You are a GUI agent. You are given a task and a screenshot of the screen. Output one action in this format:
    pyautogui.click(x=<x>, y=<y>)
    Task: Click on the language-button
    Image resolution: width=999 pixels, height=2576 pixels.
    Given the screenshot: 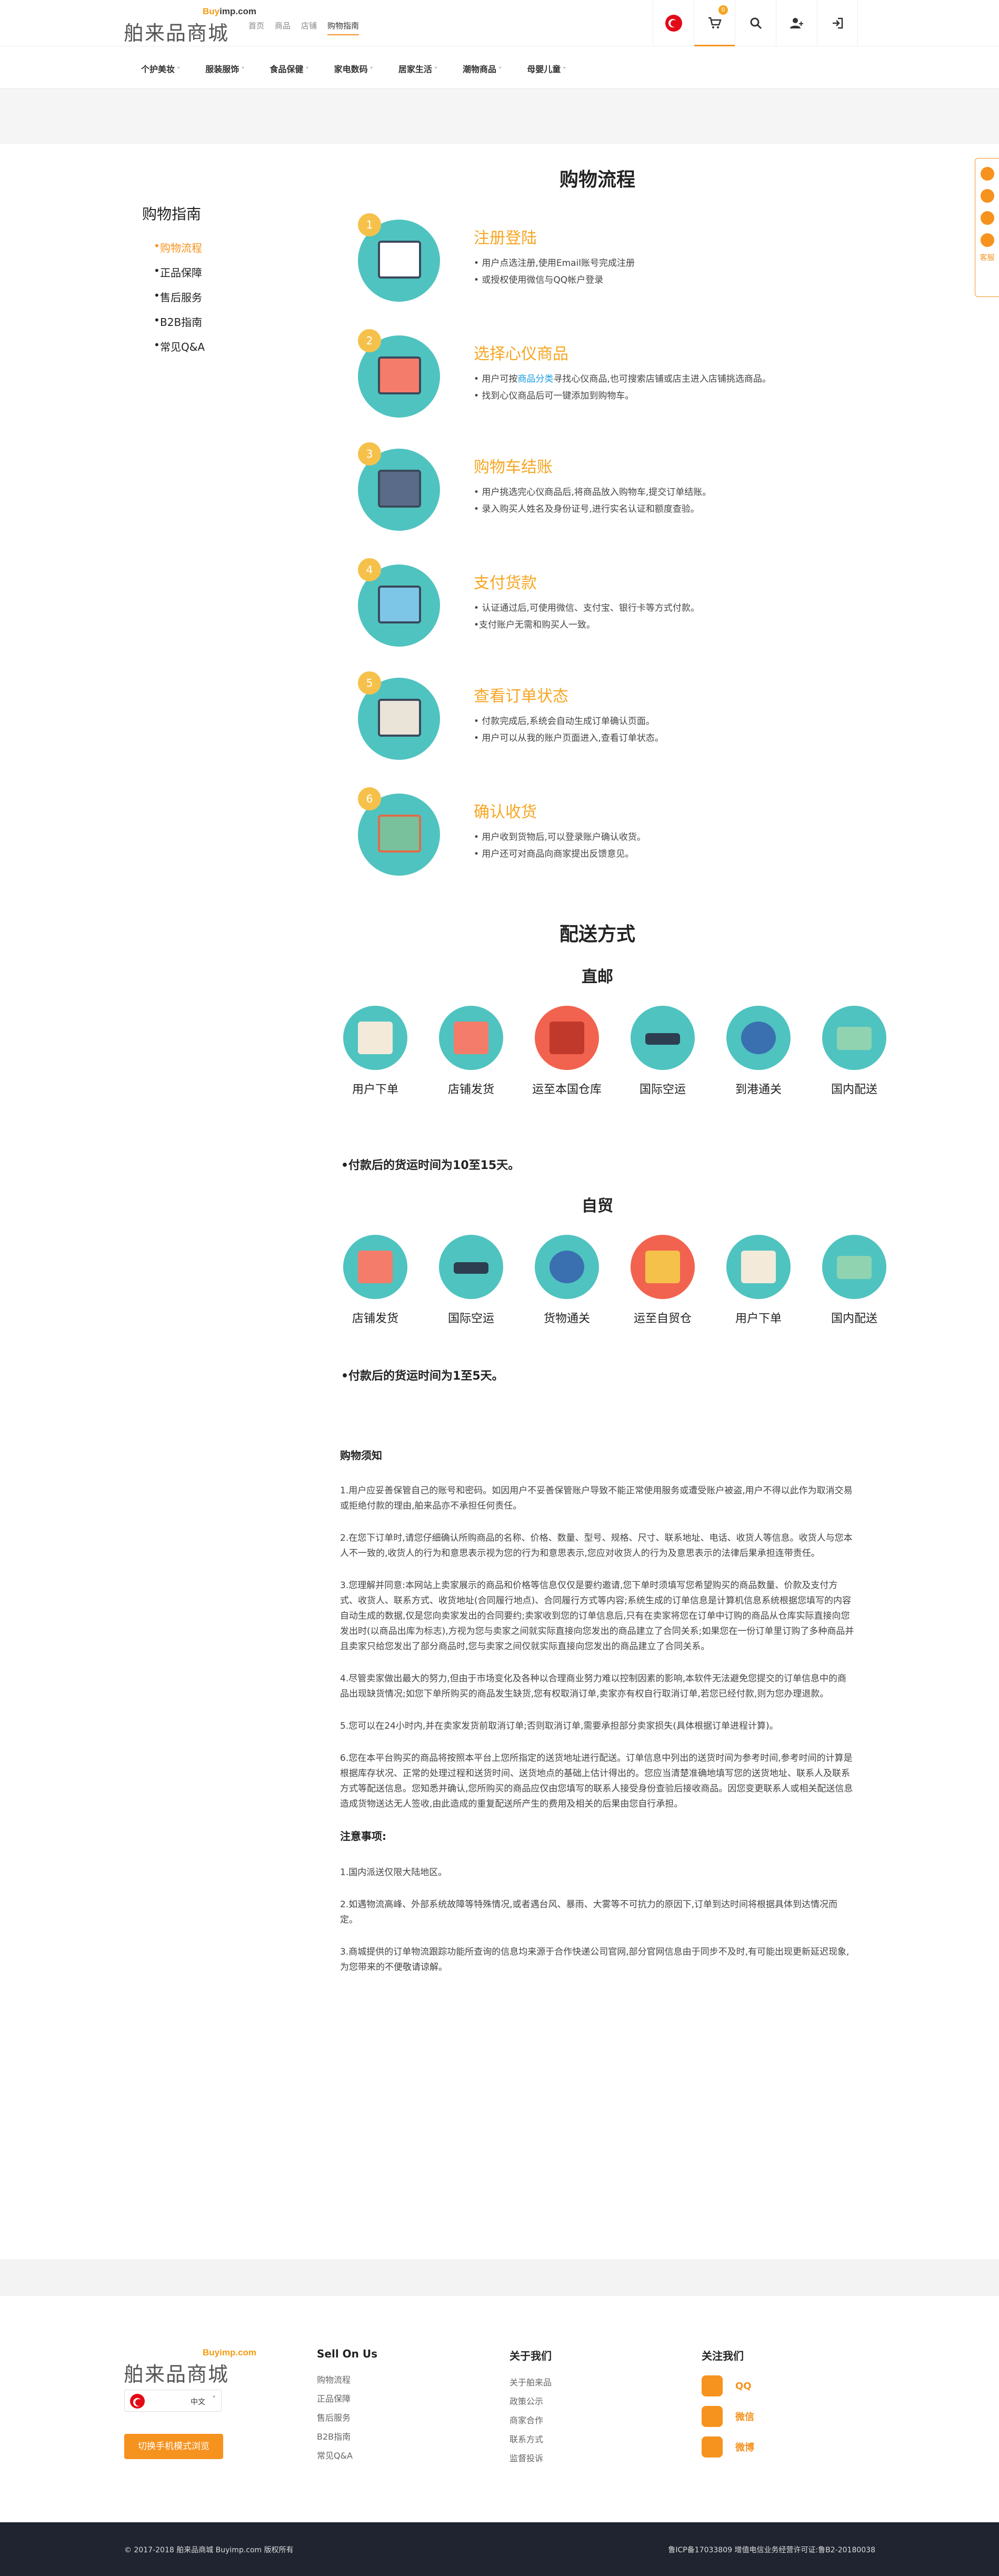 What is the action you would take?
    pyautogui.click(x=673, y=23)
    